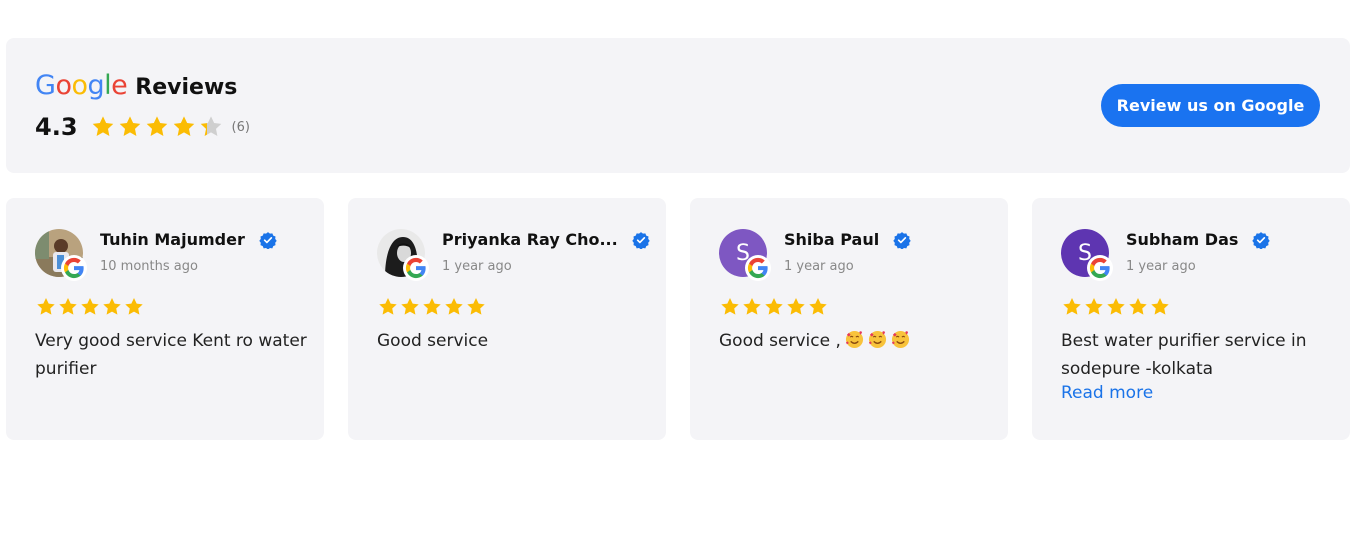 This screenshot has height=538, width=1366. Describe the element at coordinates (149, 266) in the screenshot. I see `review-time: 10 months ago` at that location.